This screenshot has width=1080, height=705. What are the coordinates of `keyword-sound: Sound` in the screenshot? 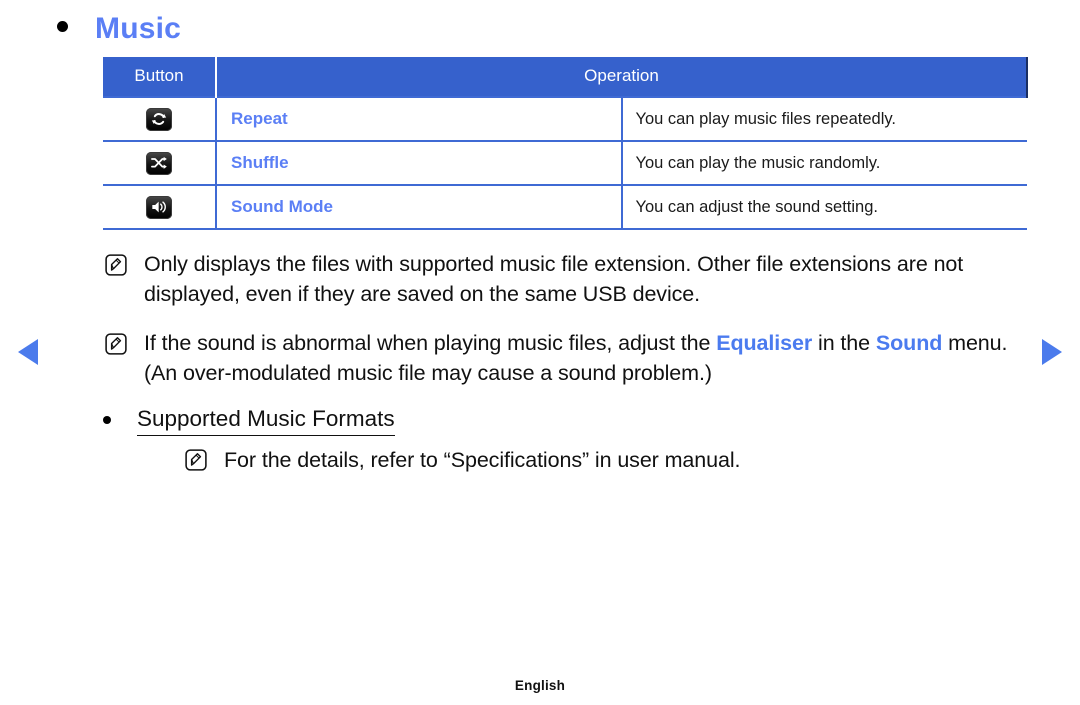 It's located at (909, 343).